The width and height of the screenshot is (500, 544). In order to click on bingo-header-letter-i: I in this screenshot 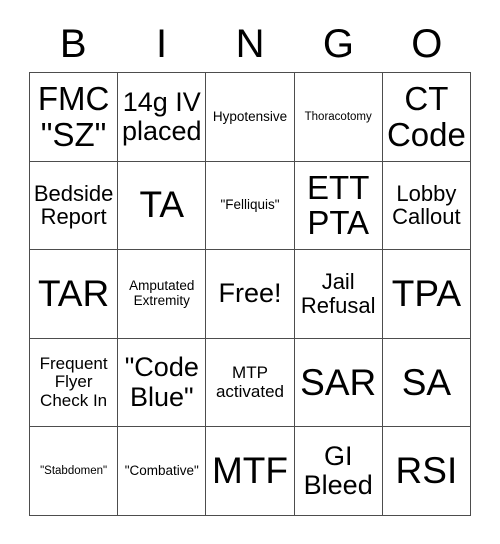, I will do `click(162, 44)`.